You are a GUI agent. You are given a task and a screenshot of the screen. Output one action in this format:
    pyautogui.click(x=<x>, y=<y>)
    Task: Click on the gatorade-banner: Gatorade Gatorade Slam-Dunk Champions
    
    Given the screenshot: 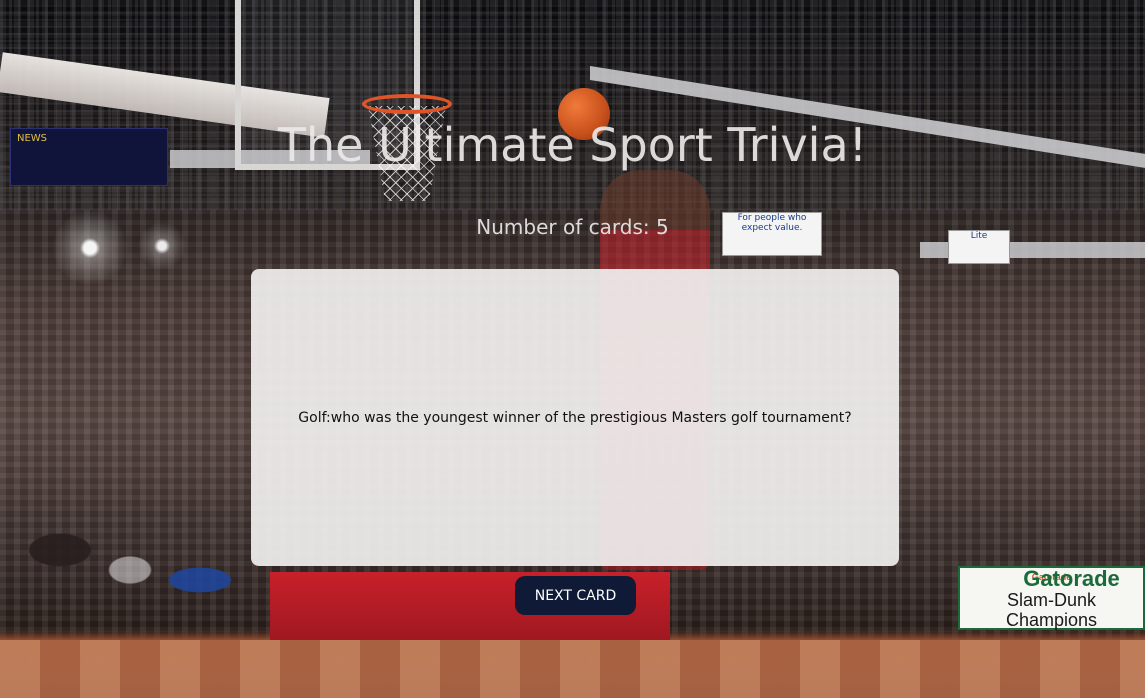 What is the action you would take?
    pyautogui.click(x=1051, y=598)
    